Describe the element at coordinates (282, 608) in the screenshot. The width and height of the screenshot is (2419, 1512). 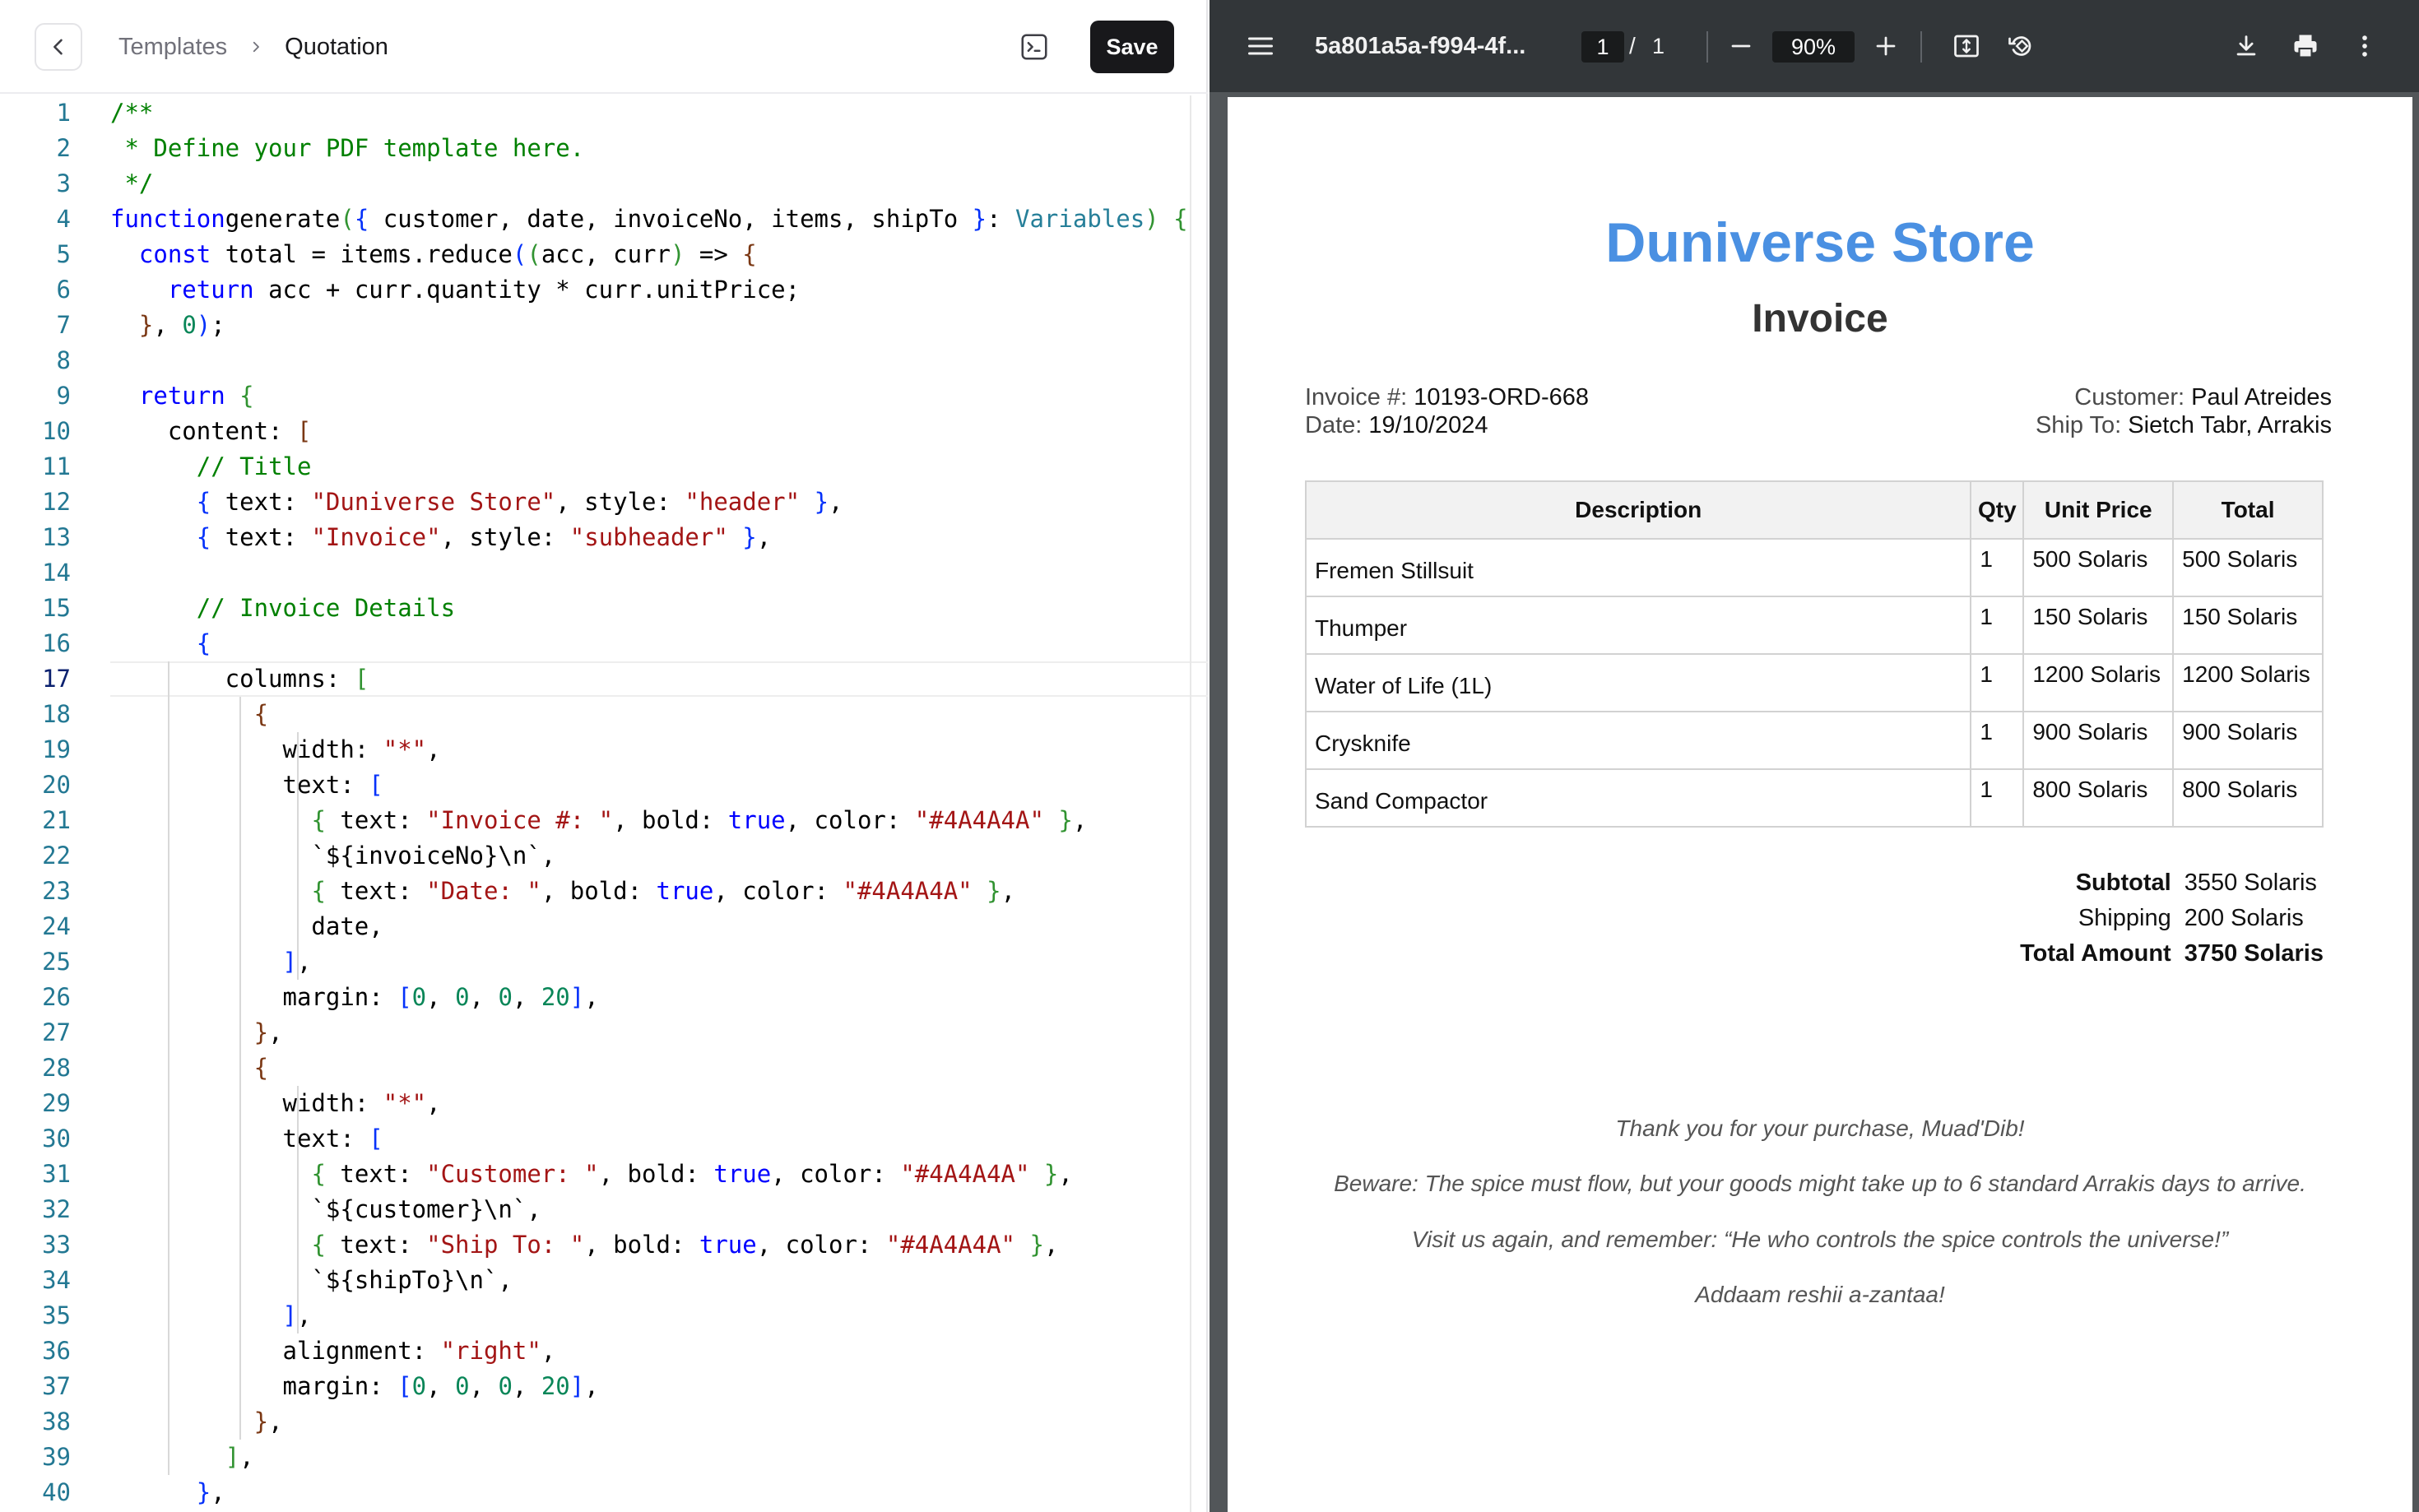
I see `code-line: // Invoice Details` at that location.